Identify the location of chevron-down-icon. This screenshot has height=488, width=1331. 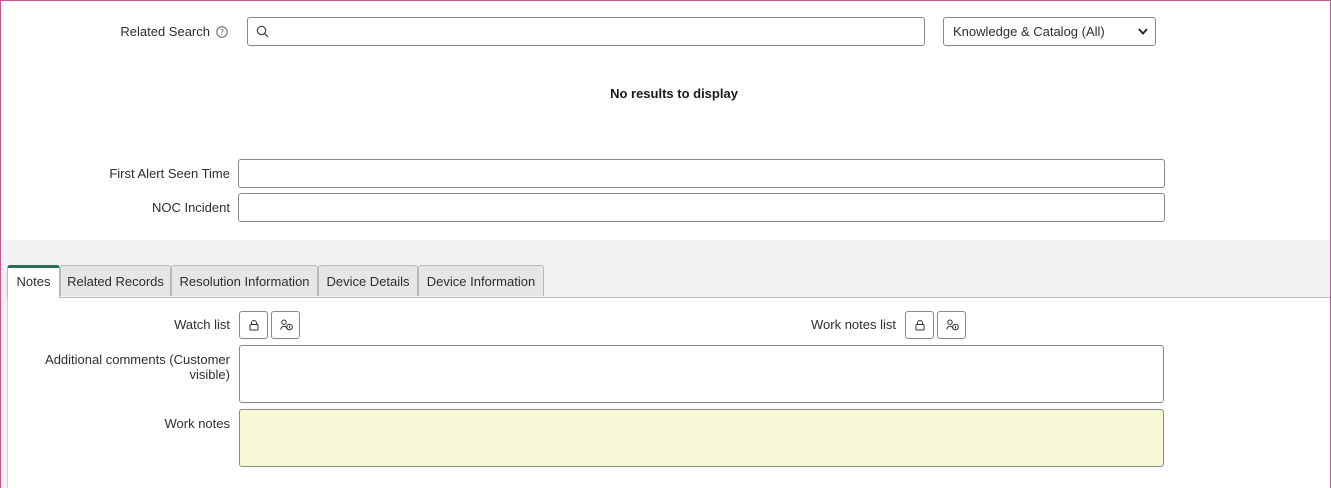
(1143, 31).